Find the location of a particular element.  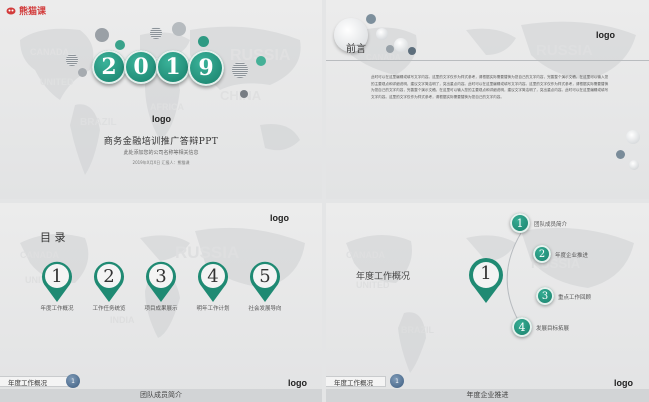

svg-text: UNITED is located at coordinates (57, 82).